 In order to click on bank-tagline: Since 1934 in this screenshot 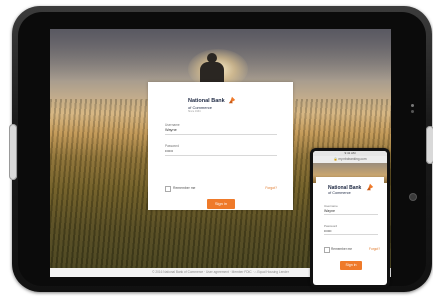, I will do `click(194, 111)`.